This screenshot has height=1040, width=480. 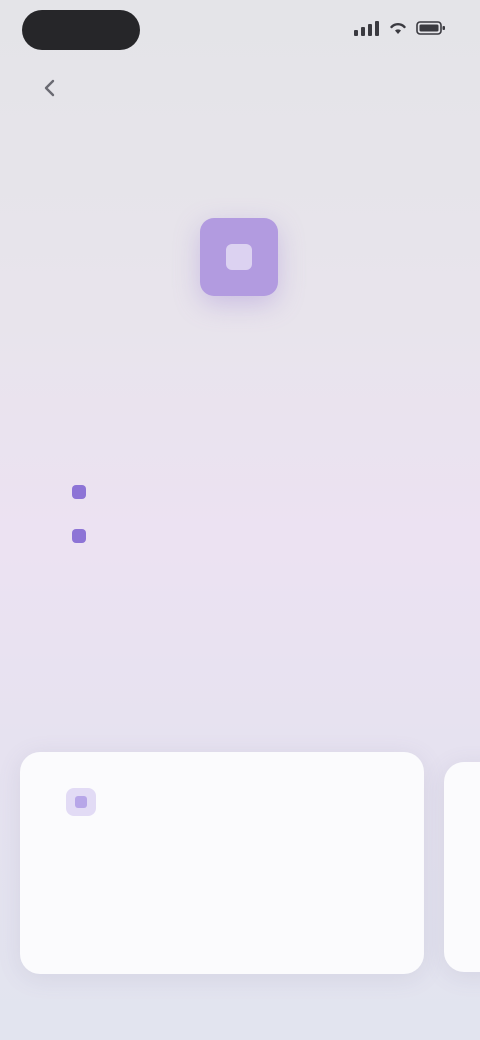 I want to click on info-icon, so click(x=81, y=802).